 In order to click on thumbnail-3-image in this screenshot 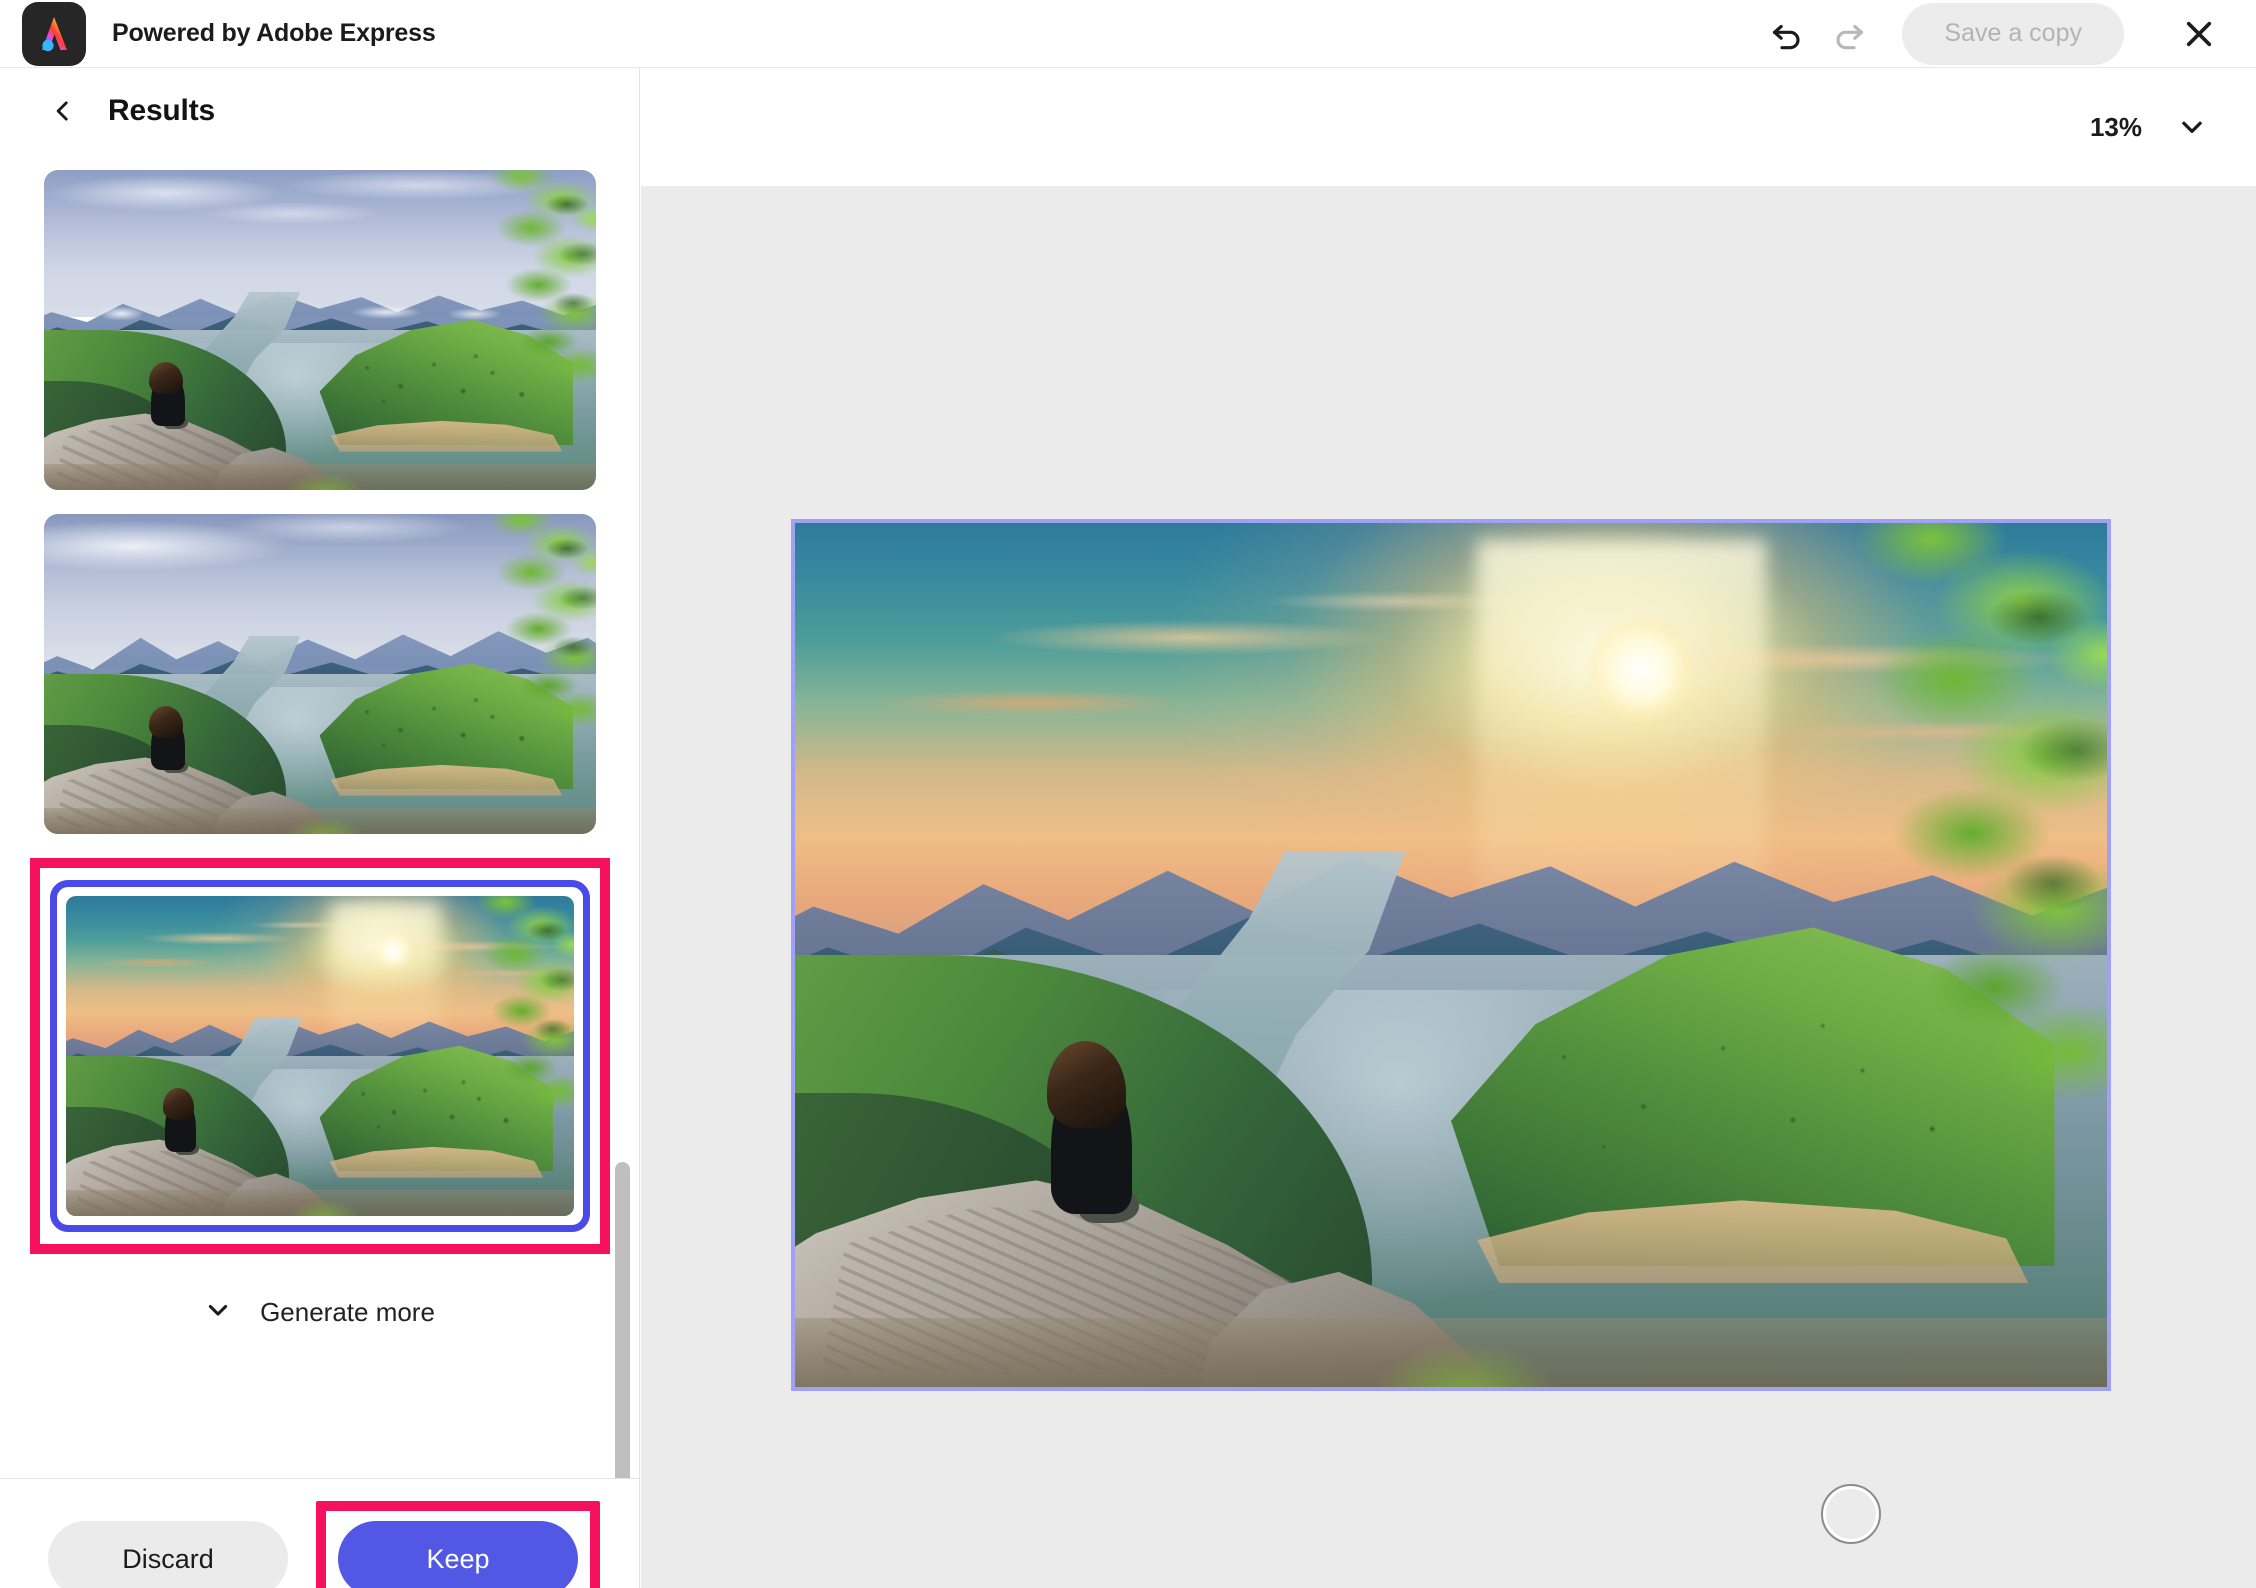, I will do `click(319, 1056)`.